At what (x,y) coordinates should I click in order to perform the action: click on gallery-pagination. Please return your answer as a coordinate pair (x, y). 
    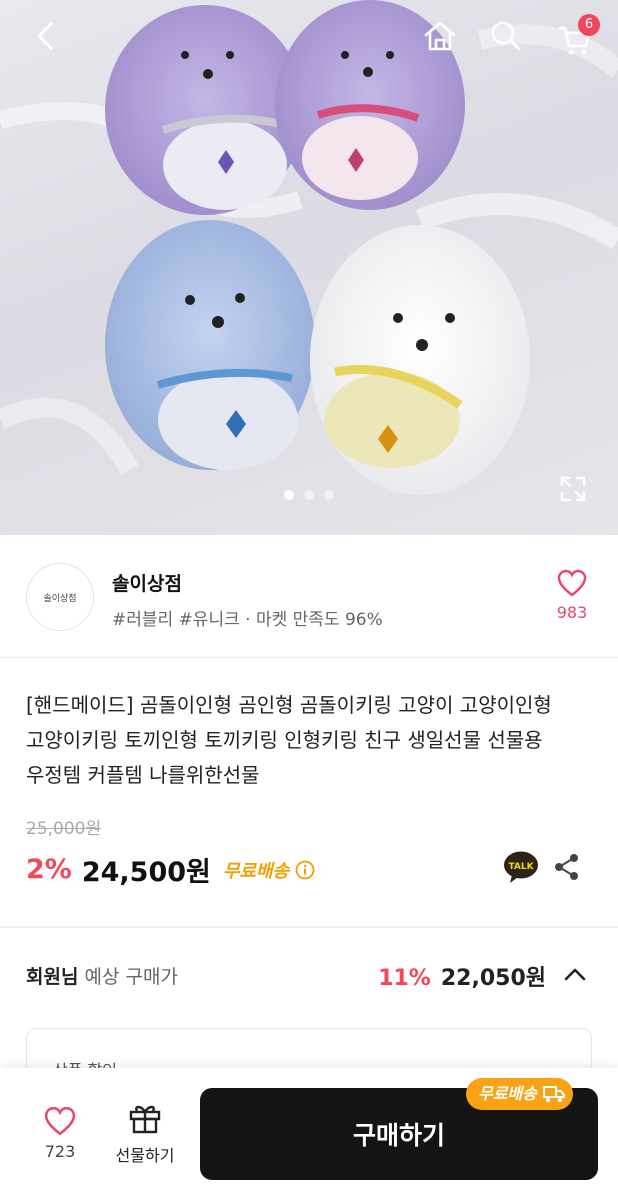
    Looking at the image, I should click on (309, 495).